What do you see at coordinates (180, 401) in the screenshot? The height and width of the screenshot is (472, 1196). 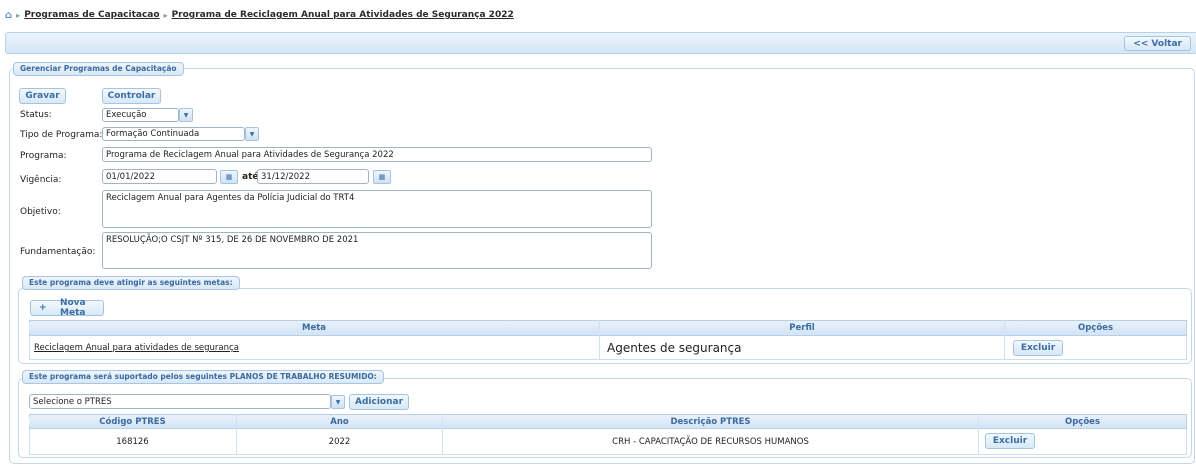 I see `ptres-select: Selecione o PTRES` at bounding box center [180, 401].